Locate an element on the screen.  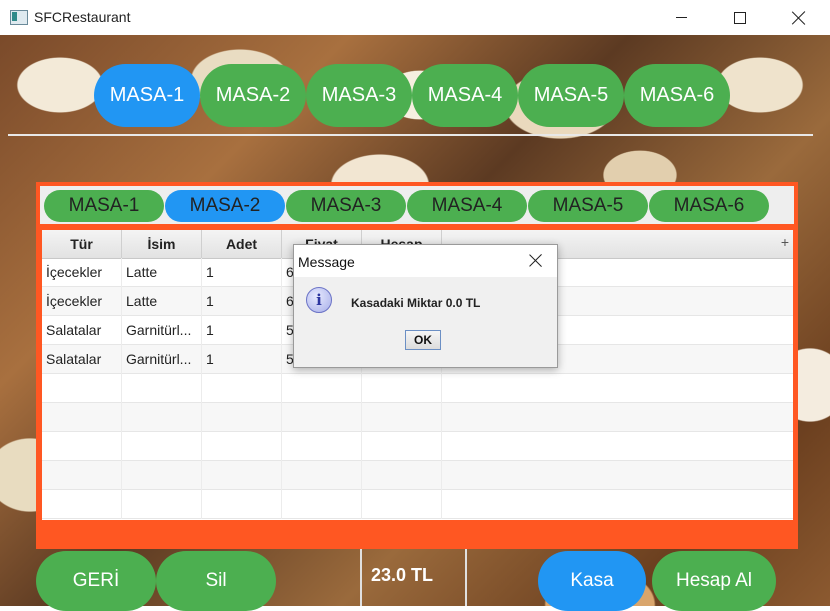
separator-line is located at coordinates (410, 135).